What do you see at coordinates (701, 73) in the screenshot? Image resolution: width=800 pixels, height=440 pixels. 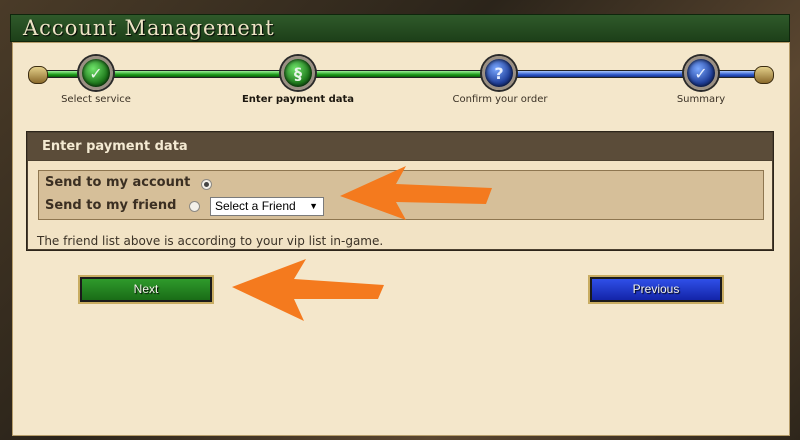 I see `step-4-checkmark-icon: ✓` at bounding box center [701, 73].